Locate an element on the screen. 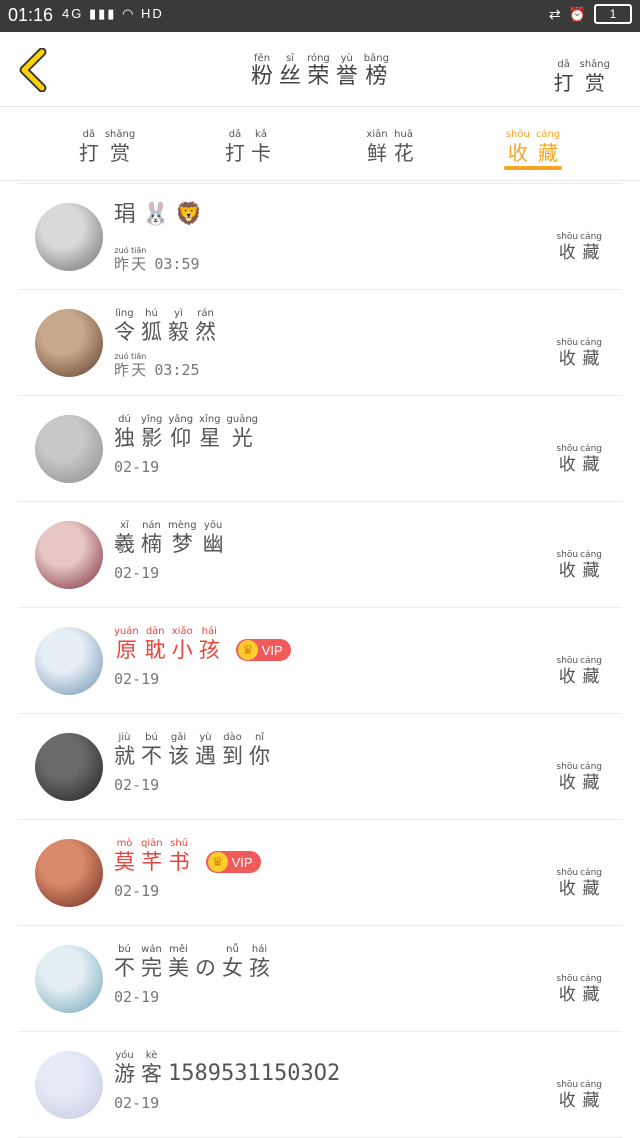 This screenshot has height=1138, width=640. user-name-char: wán 完 is located at coordinates (151, 962).